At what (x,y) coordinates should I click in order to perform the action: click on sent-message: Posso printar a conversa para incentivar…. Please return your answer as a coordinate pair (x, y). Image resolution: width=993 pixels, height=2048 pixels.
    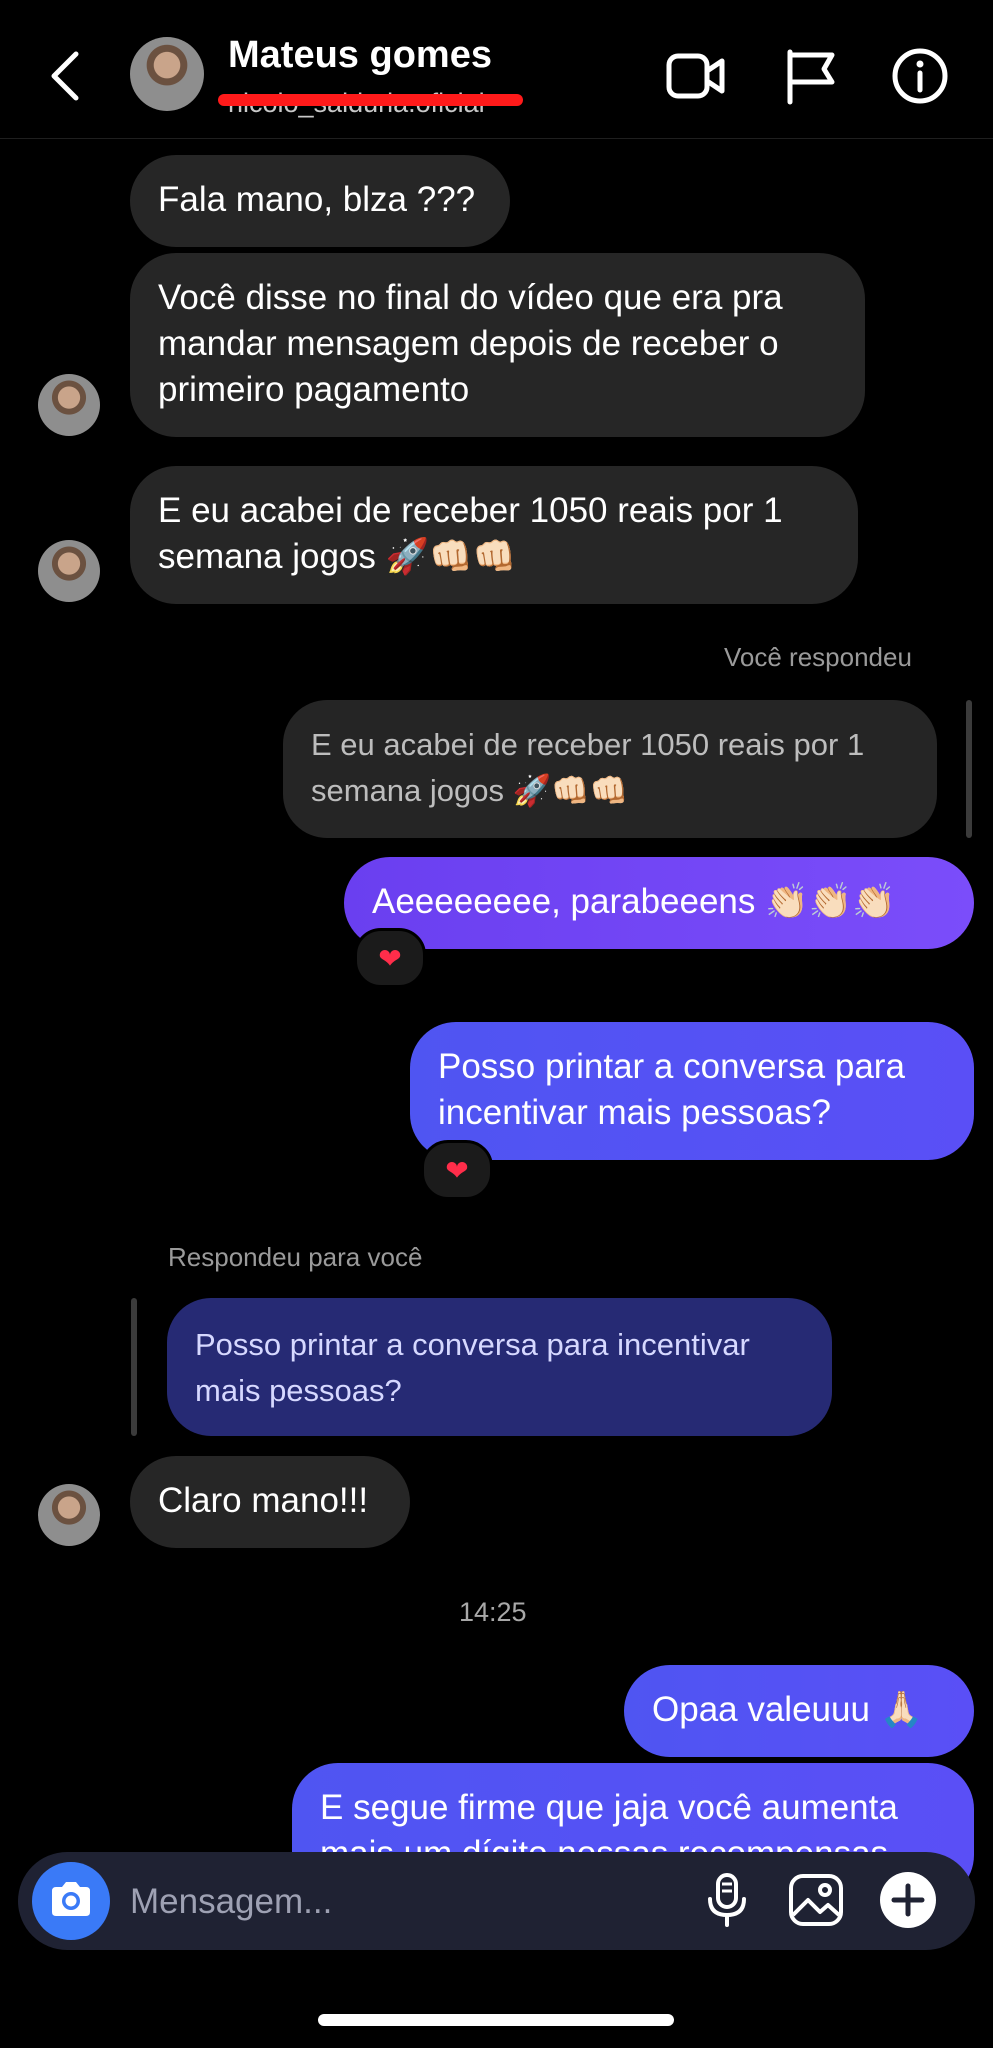
    Looking at the image, I should click on (692, 1091).